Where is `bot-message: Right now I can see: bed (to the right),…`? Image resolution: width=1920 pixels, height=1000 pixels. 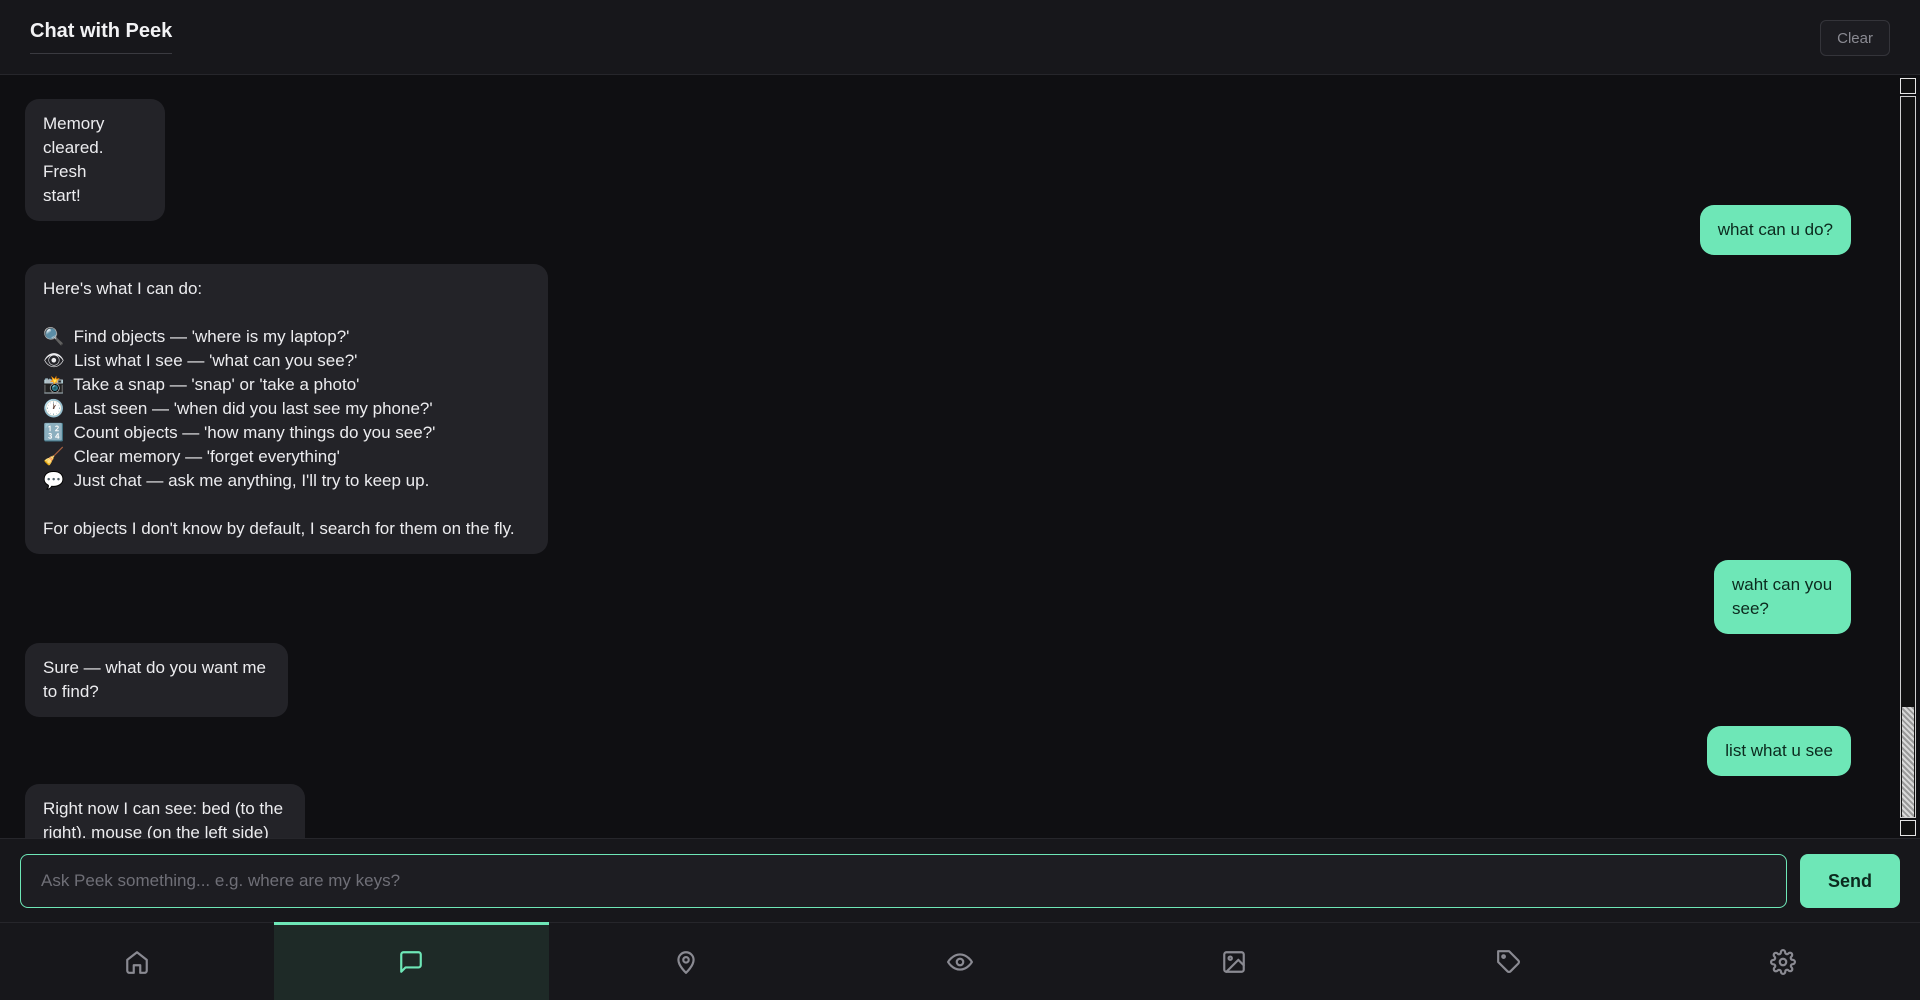
bot-message: Right now I can see: bed (to the right),… is located at coordinates (165, 811).